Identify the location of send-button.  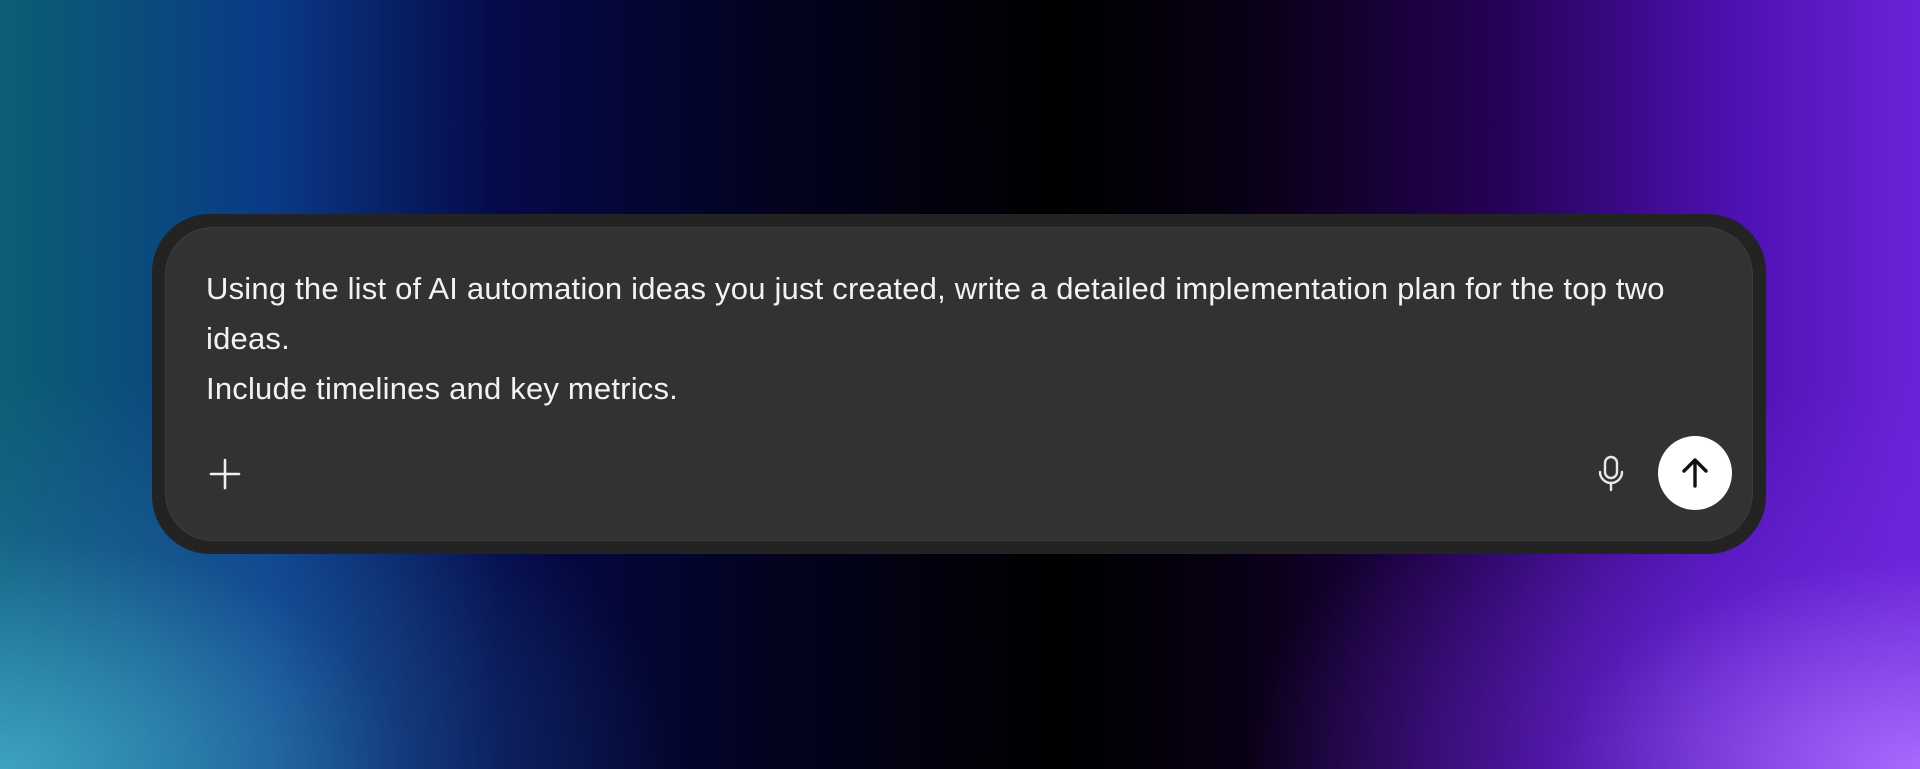
(1695, 473).